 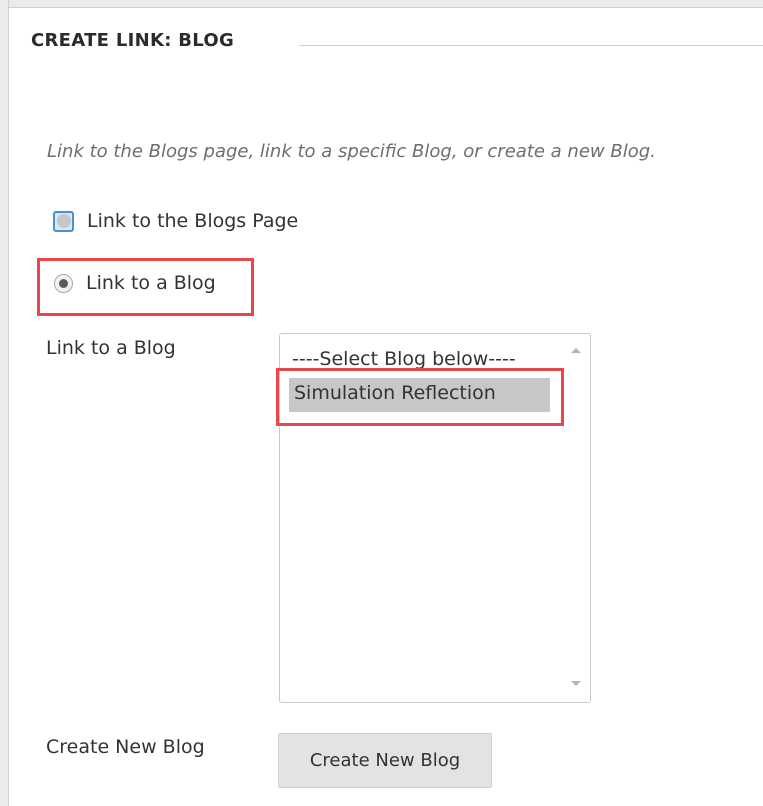 What do you see at coordinates (193, 221) in the screenshot?
I see `radio-label-blogs-page: Link to the Blogs Page` at bounding box center [193, 221].